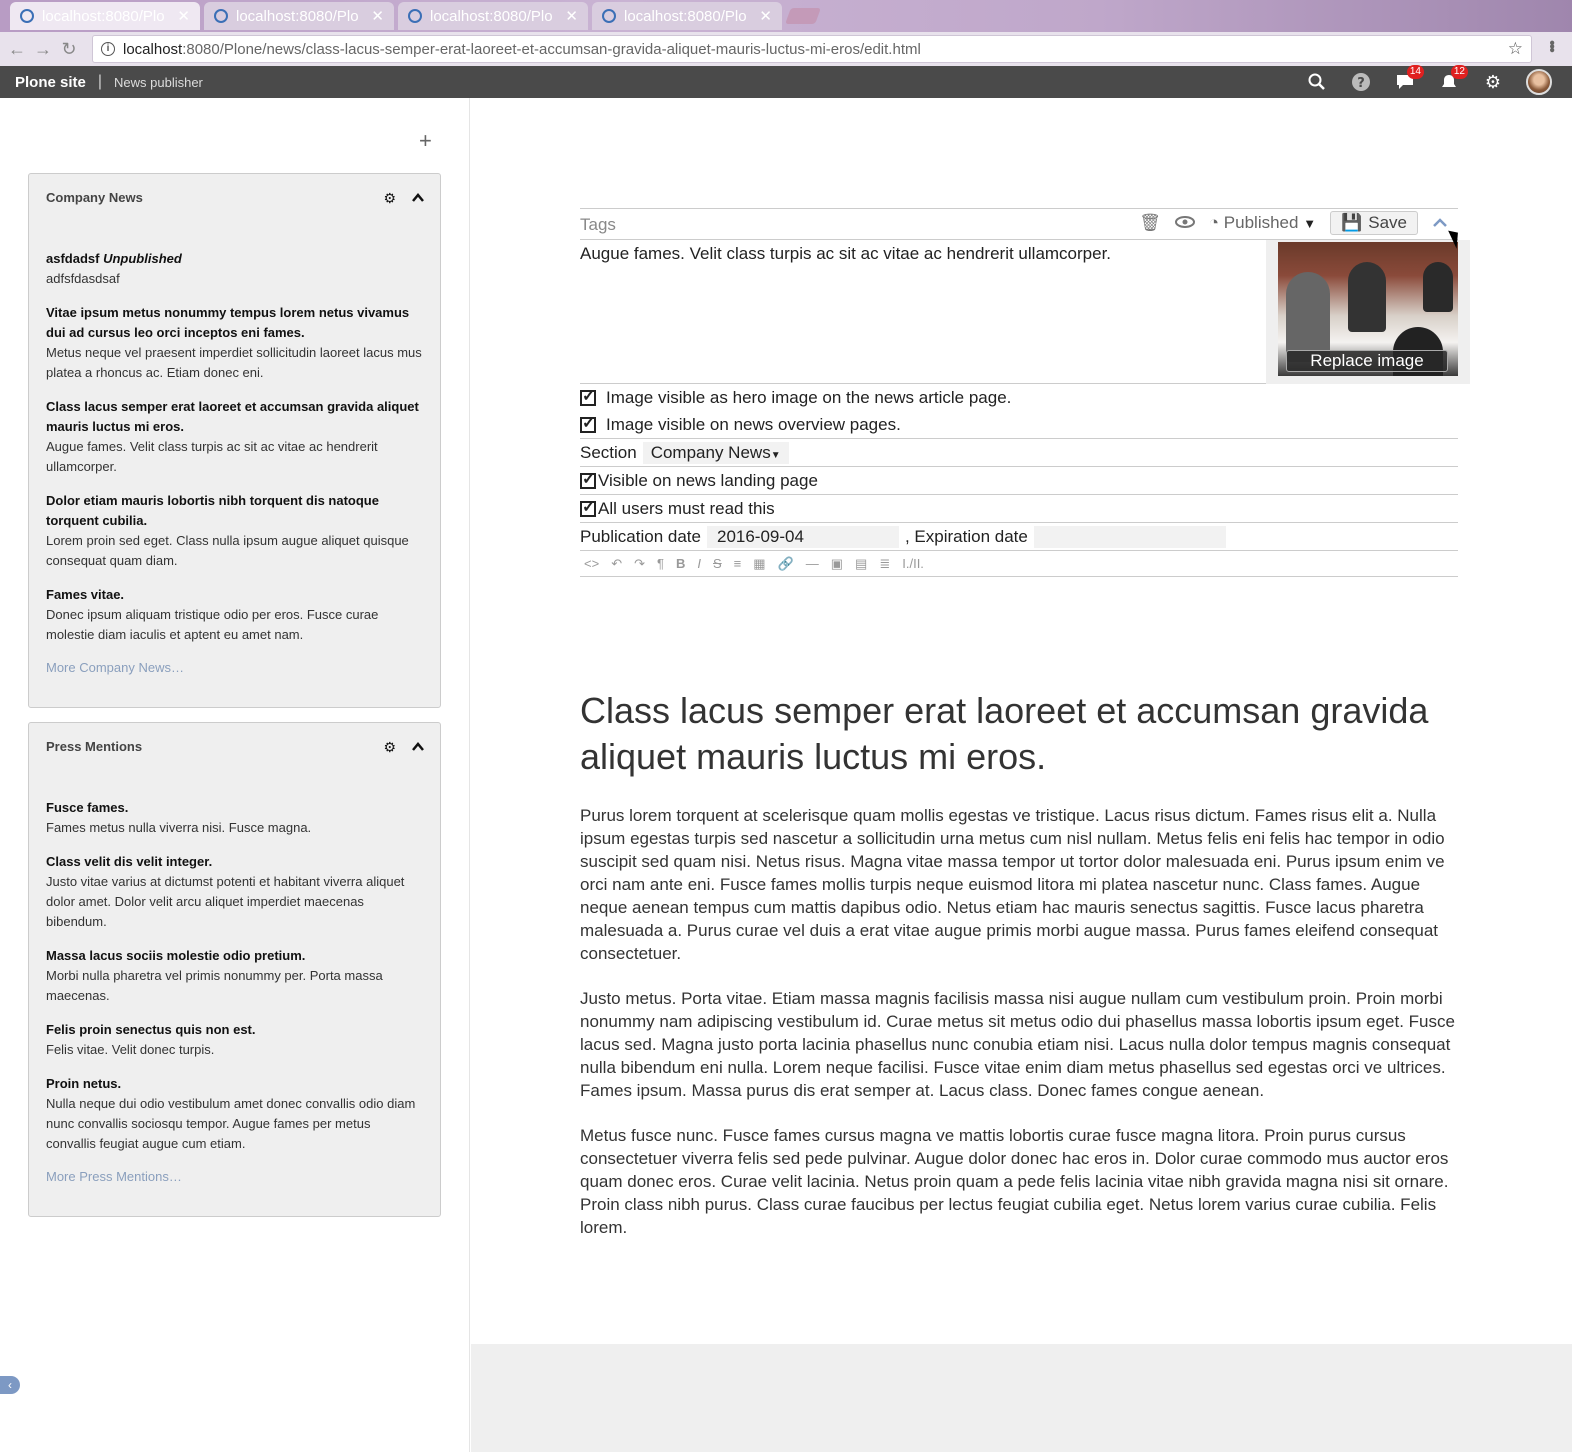  Describe the element at coordinates (699, 563) in the screenshot. I see `italic-icon: I` at that location.